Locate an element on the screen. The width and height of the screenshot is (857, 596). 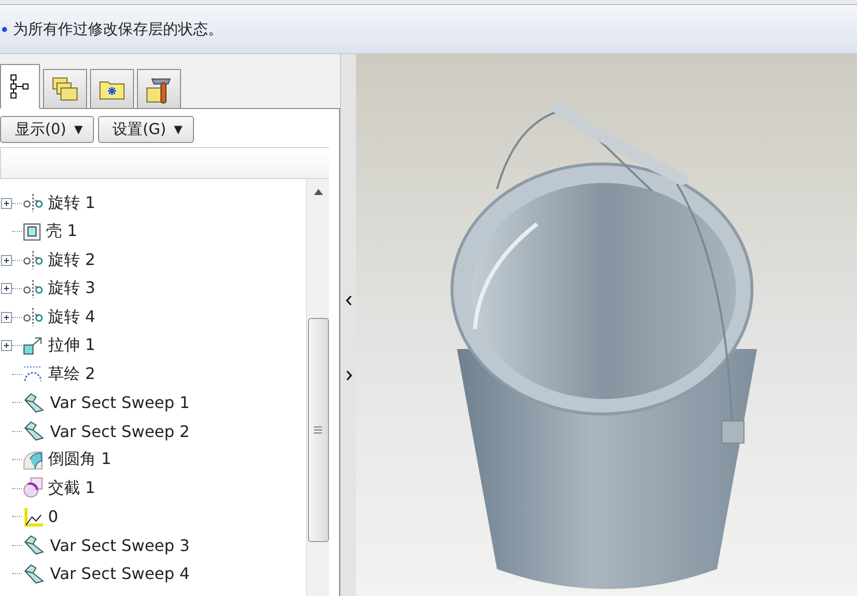
stacked-folders-icon is located at coordinates (65, 89).